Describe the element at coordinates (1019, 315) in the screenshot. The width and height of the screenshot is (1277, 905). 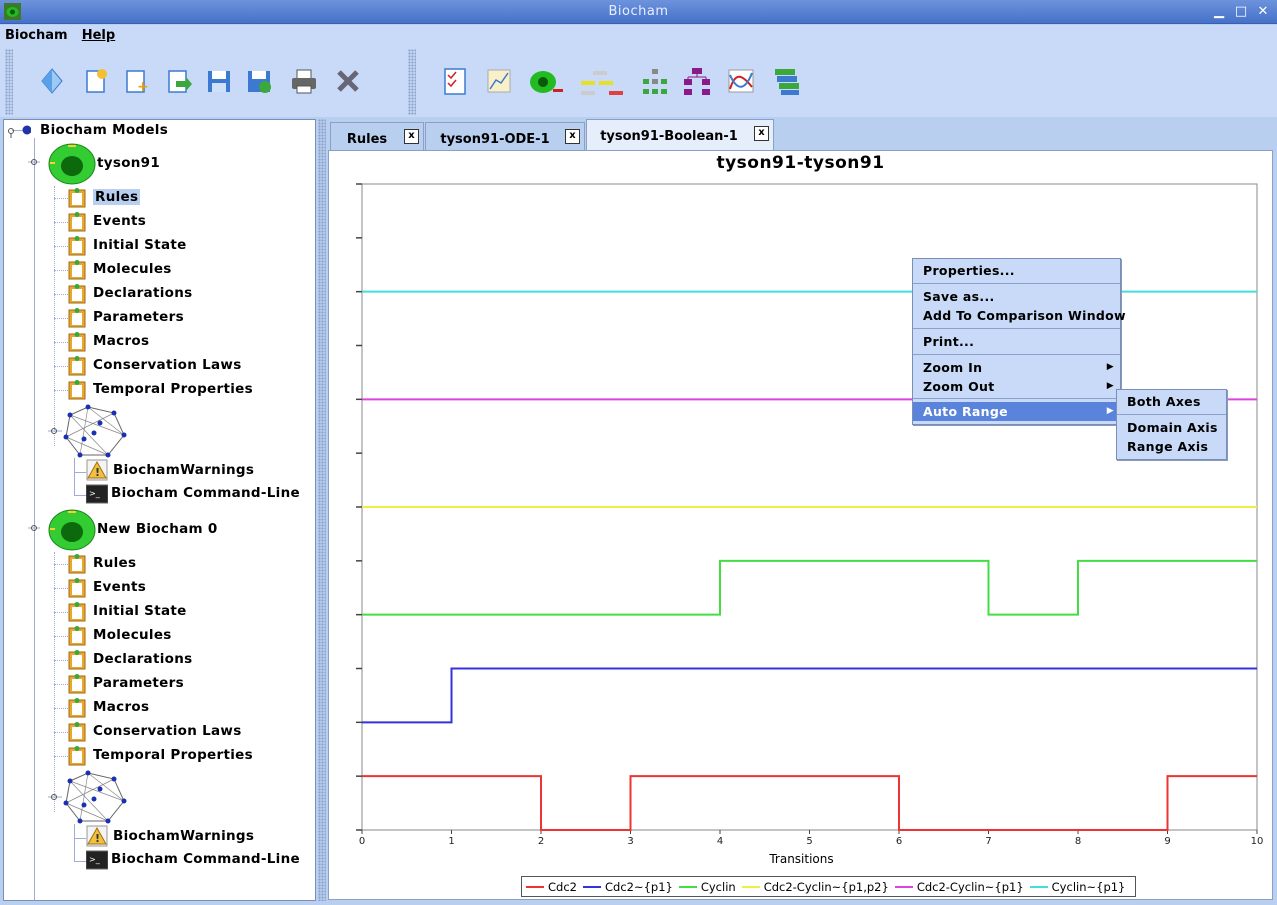
I see `menu-item-add-to-comparison: Add To Comparison Window` at that location.